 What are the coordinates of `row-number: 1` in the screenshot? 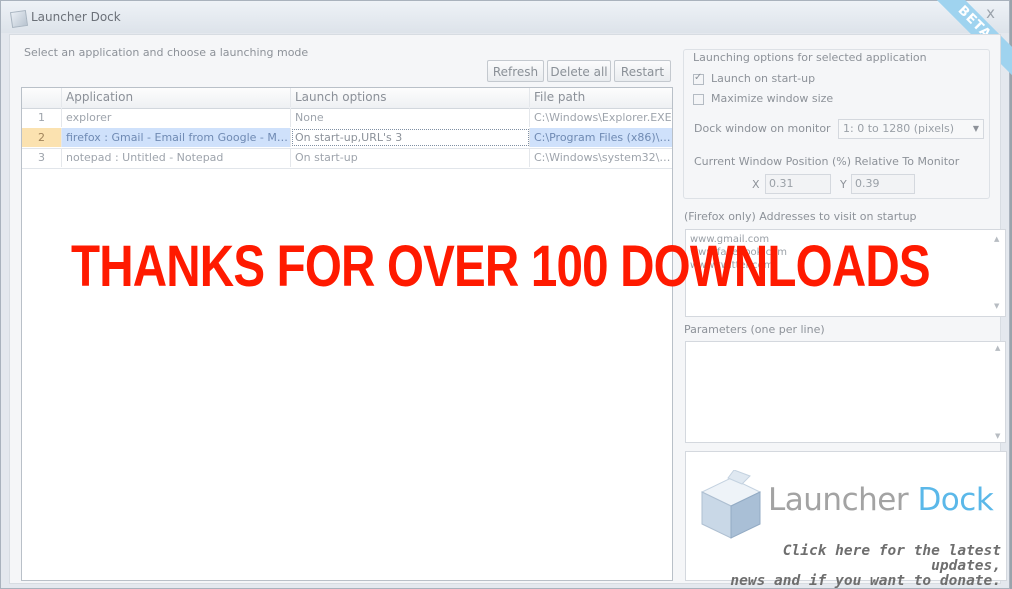 It's located at (42, 117).